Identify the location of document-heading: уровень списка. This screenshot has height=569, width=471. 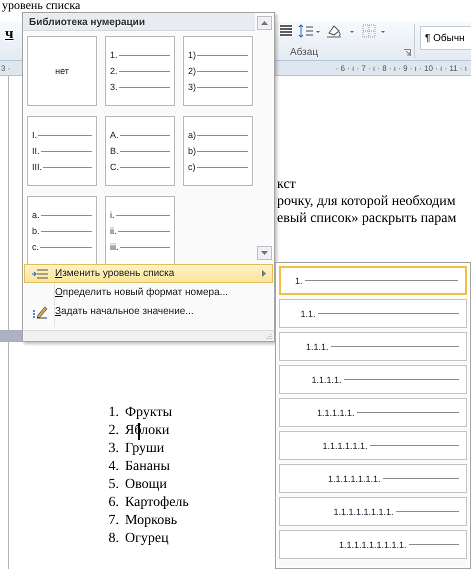
(40, 6).